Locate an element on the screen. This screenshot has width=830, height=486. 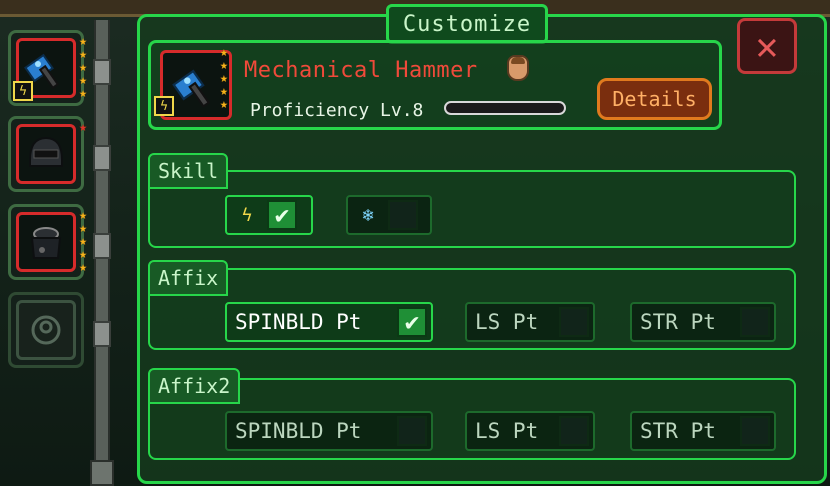
affix-option-spinbld: SPINBLD Pt ✔ is located at coordinates (329, 322).